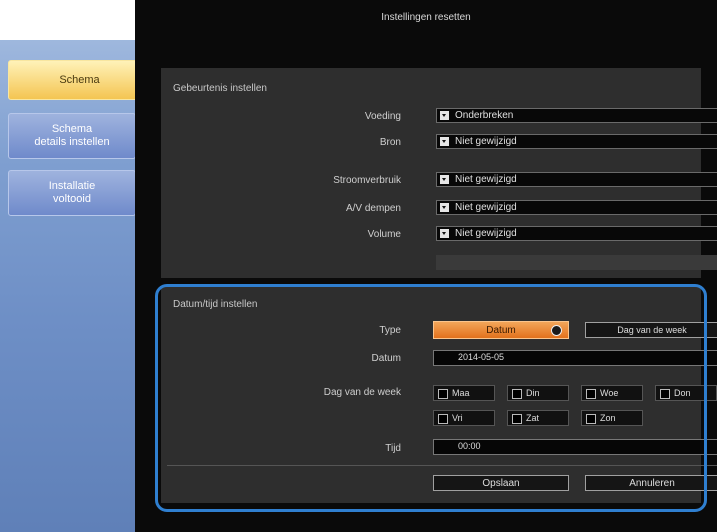 This screenshot has height=532, width=717. I want to click on power-value: Onderbreken, so click(484, 115).